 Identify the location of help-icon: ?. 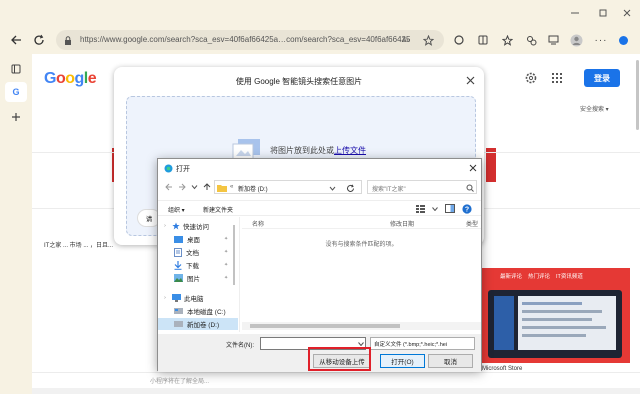
(467, 209).